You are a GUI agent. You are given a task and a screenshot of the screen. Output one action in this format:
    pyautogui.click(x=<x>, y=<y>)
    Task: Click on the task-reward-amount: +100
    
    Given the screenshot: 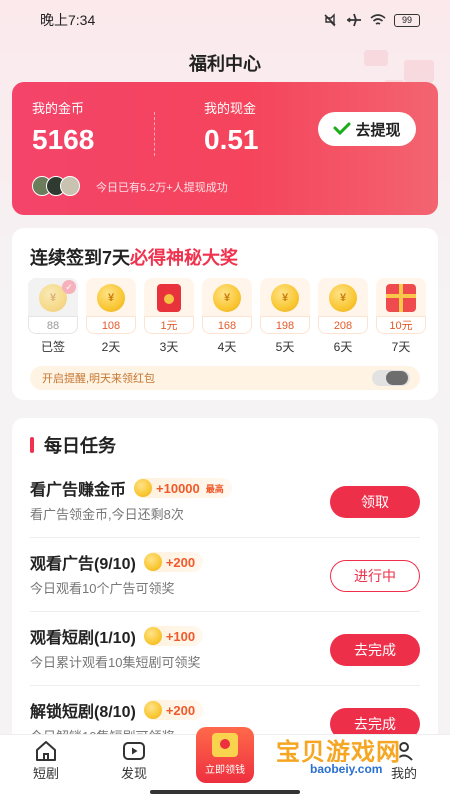 What is the action you would take?
    pyautogui.click(x=180, y=636)
    